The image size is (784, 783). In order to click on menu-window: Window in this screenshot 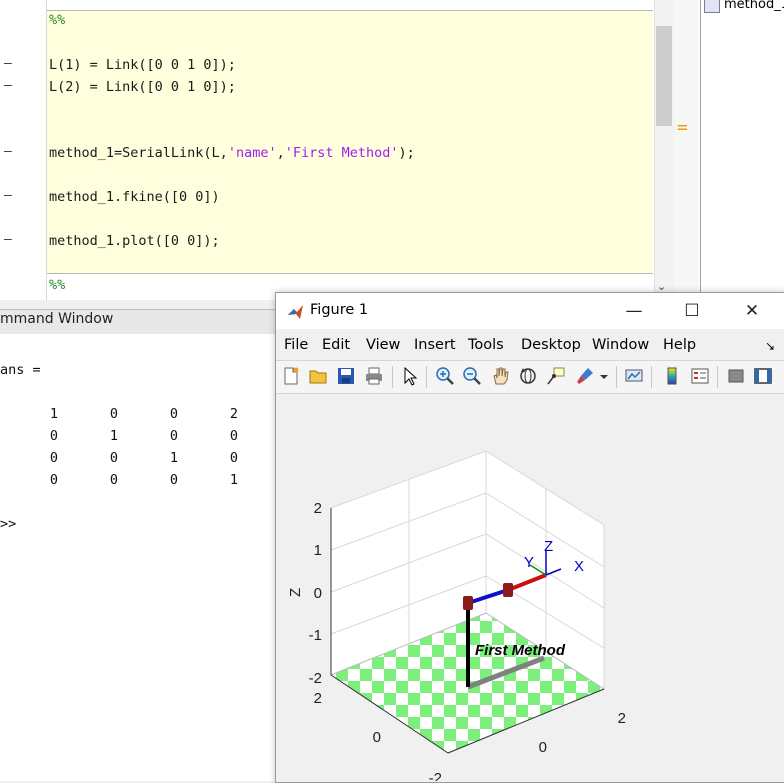, I will do `click(620, 345)`.